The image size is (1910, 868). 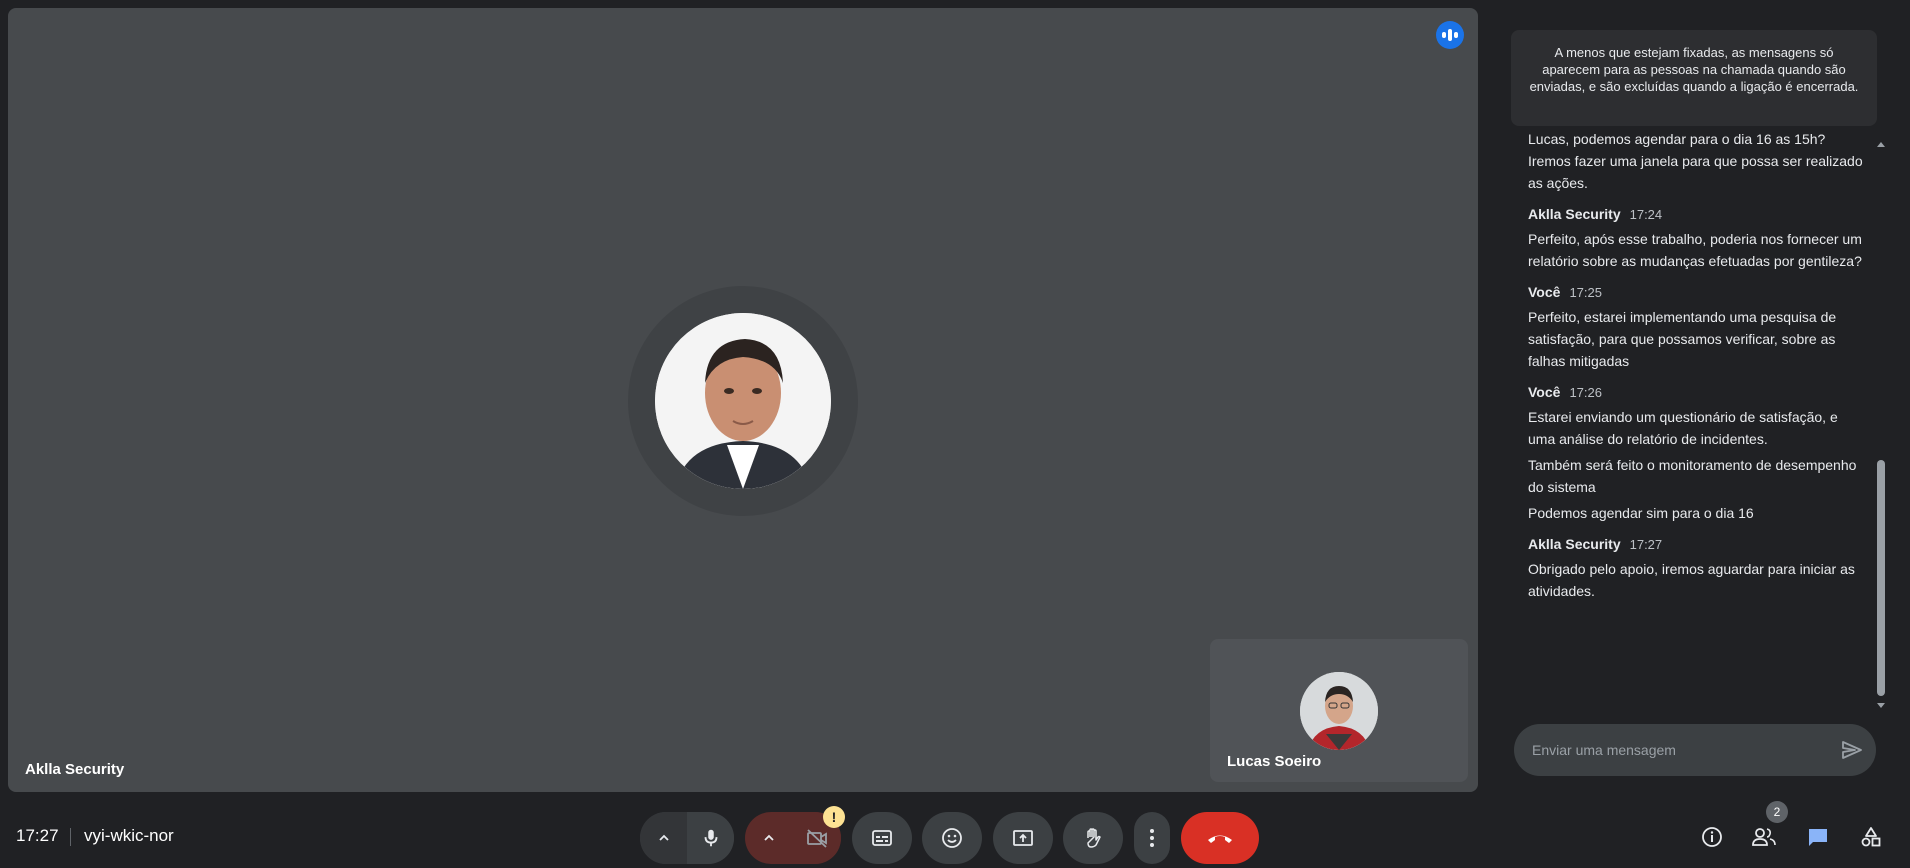 I want to click on hang-up-icon, so click(x=1220, y=839).